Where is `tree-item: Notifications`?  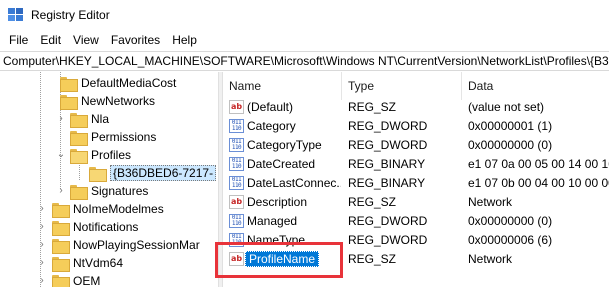 tree-item: Notifications is located at coordinates (95, 227).